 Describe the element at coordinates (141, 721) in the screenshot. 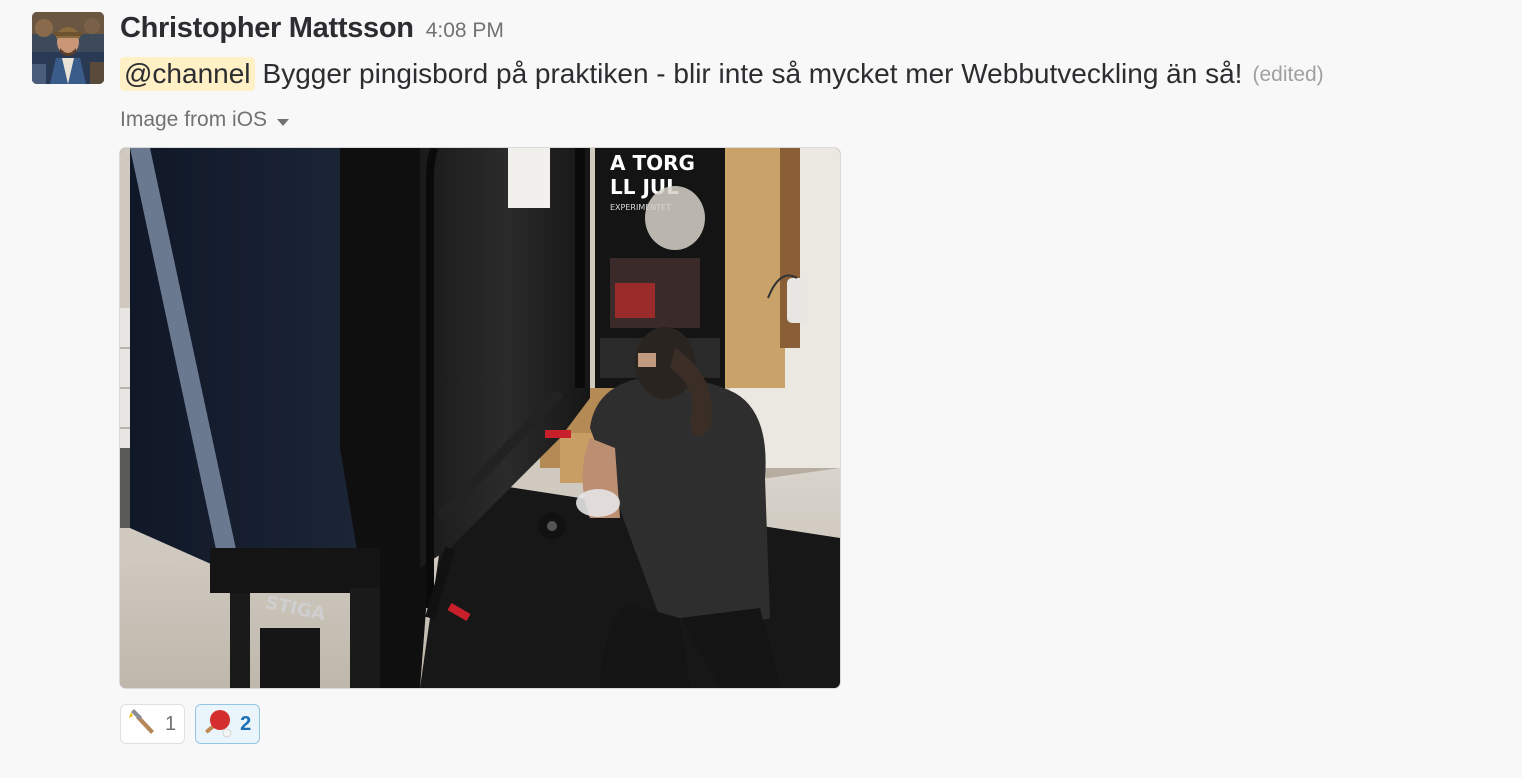

I see `hammer-icon` at that location.